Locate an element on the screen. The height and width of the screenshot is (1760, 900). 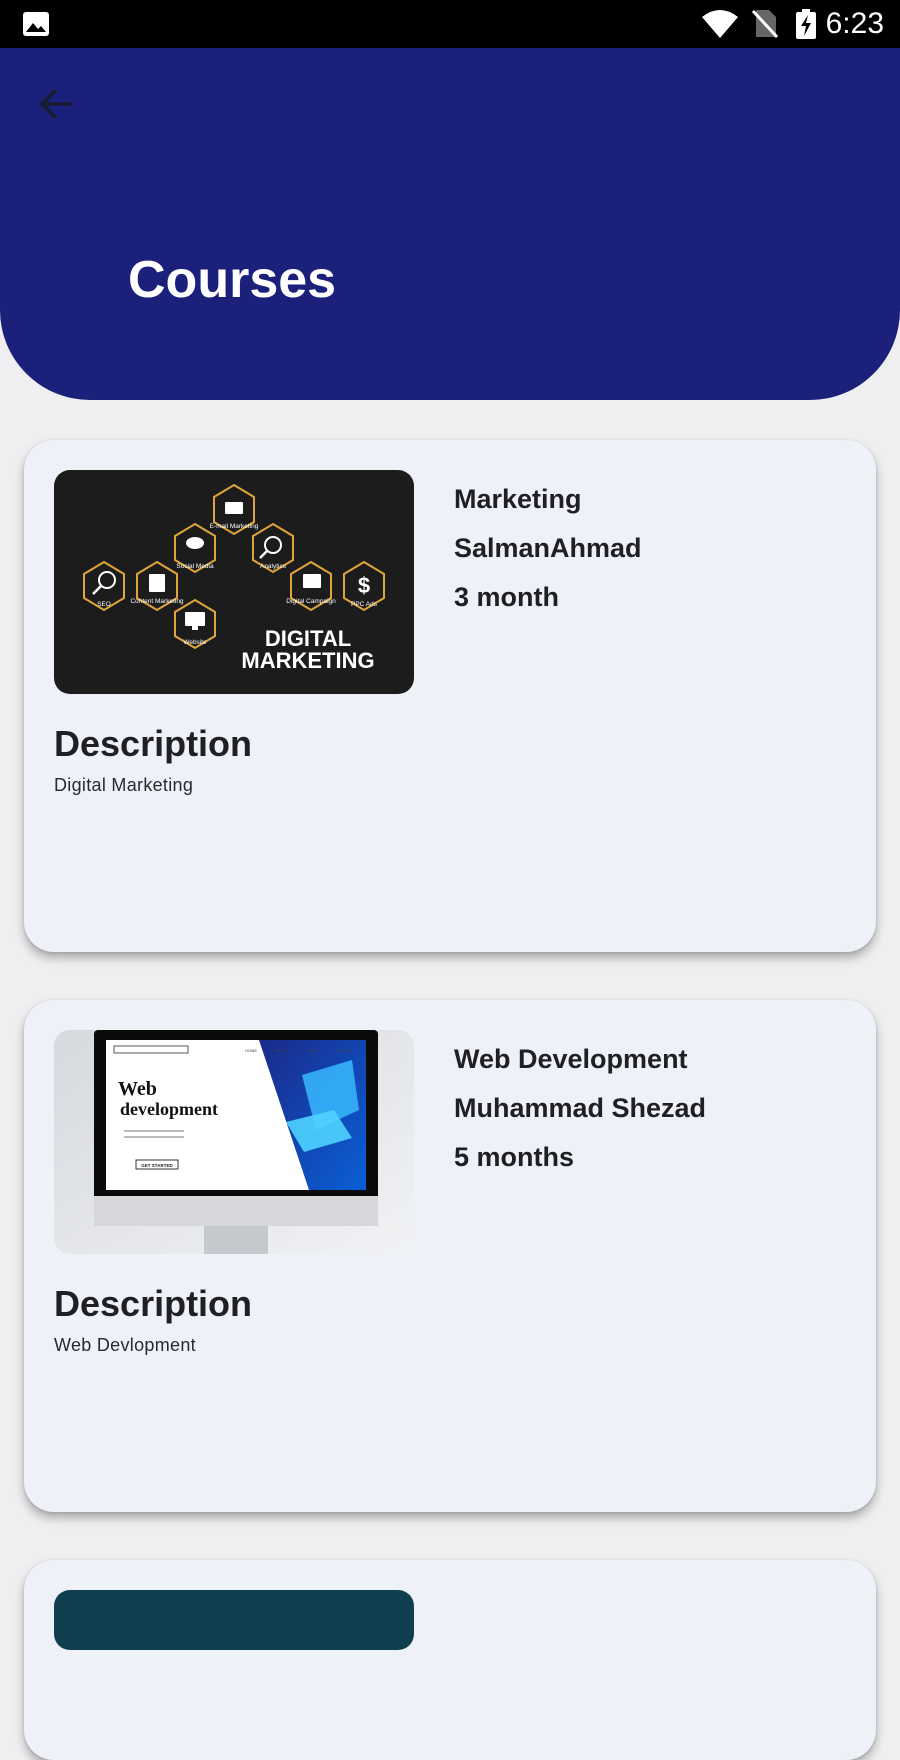
battery-charging-icon is located at coordinates (806, 26).